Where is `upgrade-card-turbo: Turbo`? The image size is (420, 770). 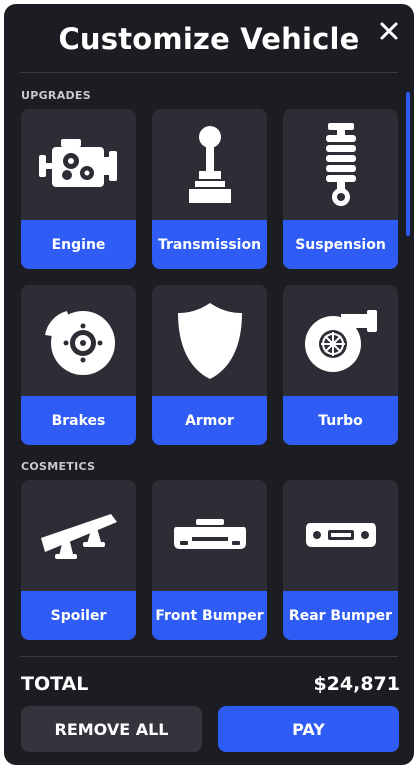
upgrade-card-turbo: Turbo is located at coordinates (340, 365).